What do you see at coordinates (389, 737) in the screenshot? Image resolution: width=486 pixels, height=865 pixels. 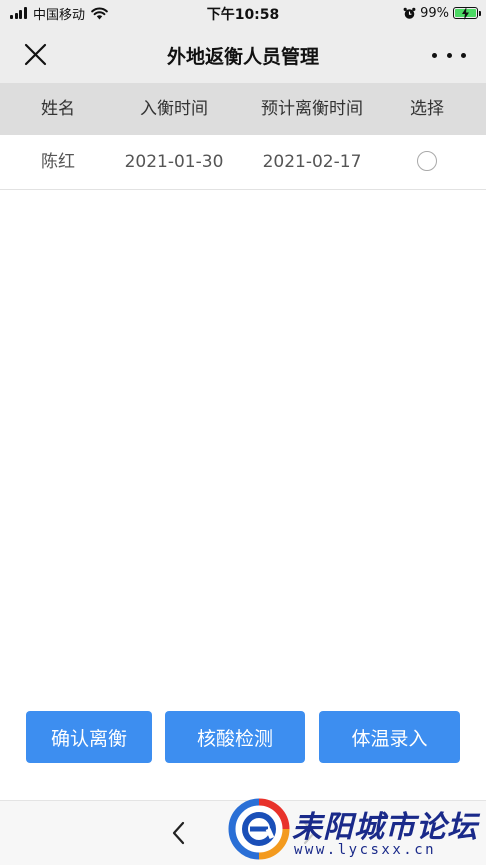 I see `temperature-entry-button: 体温录入` at bounding box center [389, 737].